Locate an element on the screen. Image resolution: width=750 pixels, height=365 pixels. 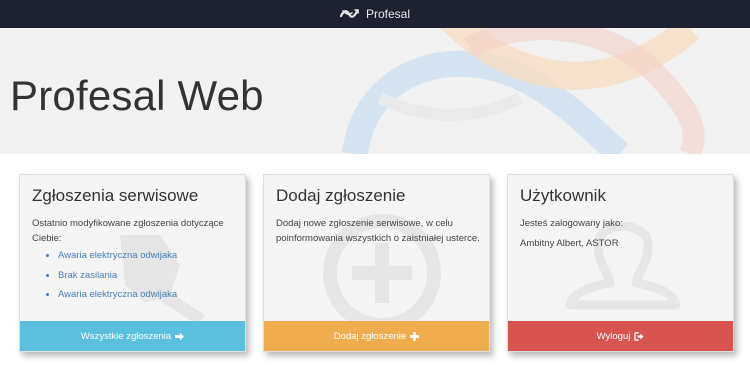
brand-link: Profesal is located at coordinates (375, 14).